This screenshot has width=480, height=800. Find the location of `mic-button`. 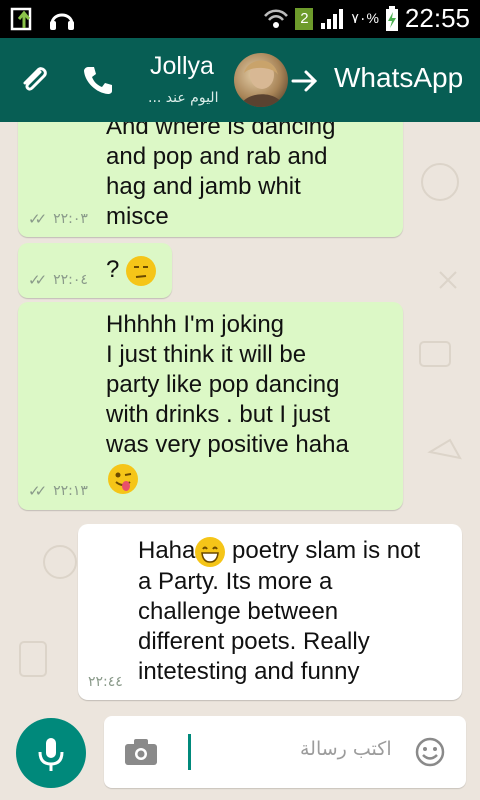

mic-button is located at coordinates (51, 753).